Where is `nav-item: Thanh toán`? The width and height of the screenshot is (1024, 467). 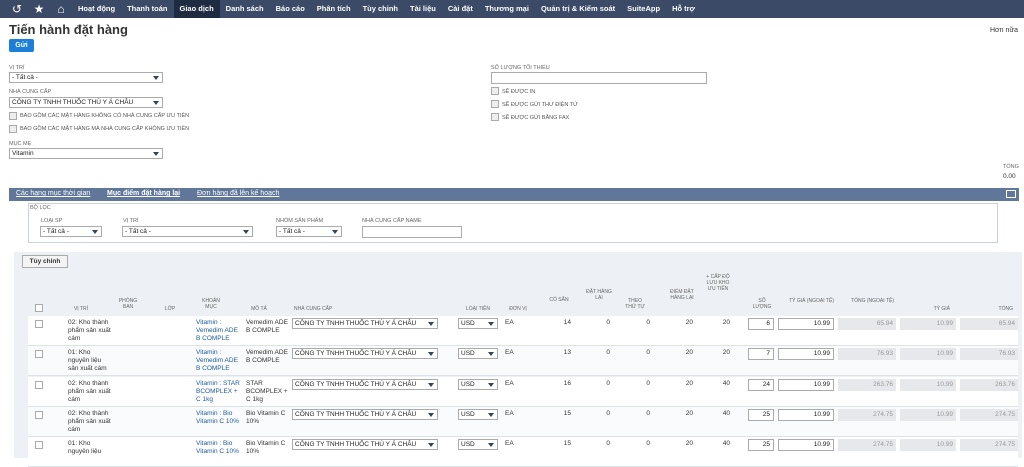 nav-item: Thanh toán is located at coordinates (147, 9).